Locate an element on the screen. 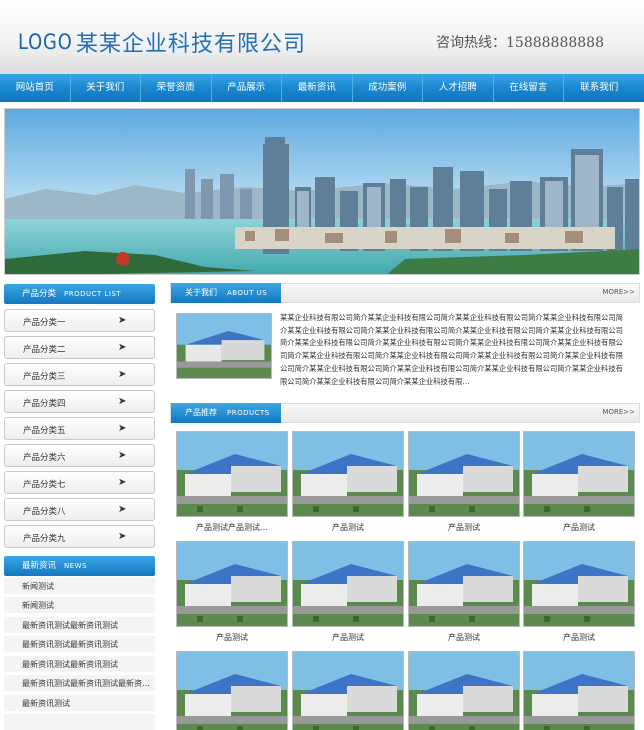 The image size is (644, 730). category-item: 产品分类三 ➤ is located at coordinates (79, 374).